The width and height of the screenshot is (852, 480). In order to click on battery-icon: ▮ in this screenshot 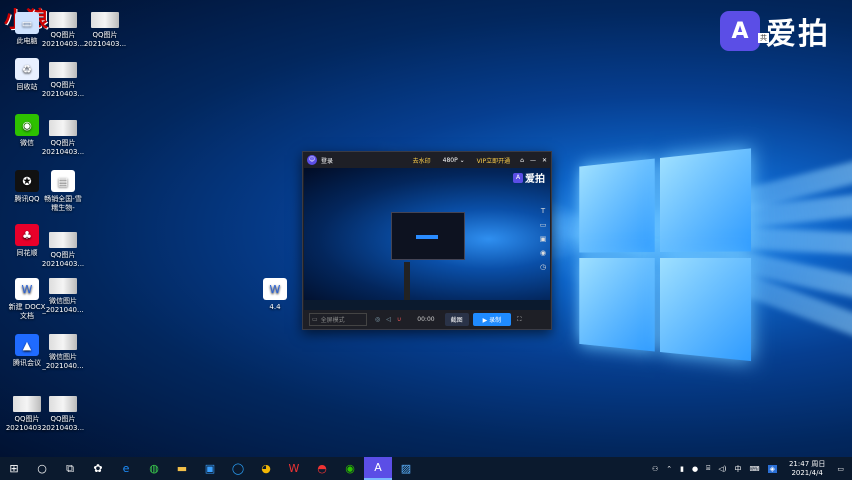, I will do `click(682, 469)`.